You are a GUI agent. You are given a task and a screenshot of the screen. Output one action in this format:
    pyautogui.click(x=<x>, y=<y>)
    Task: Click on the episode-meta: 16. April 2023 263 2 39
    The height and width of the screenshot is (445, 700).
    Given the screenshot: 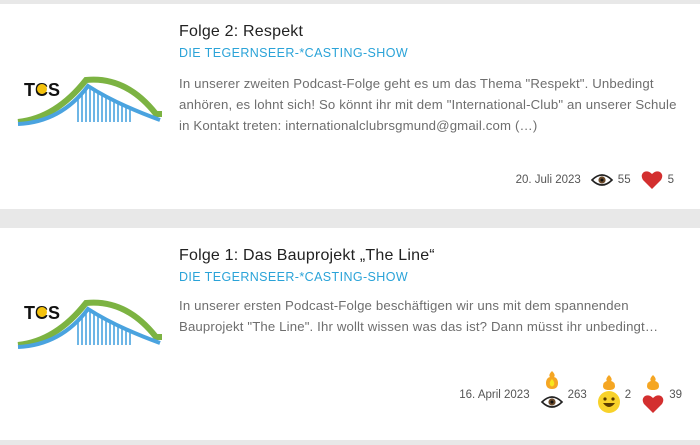 What is the action you would take?
    pyautogui.click(x=570, y=392)
    